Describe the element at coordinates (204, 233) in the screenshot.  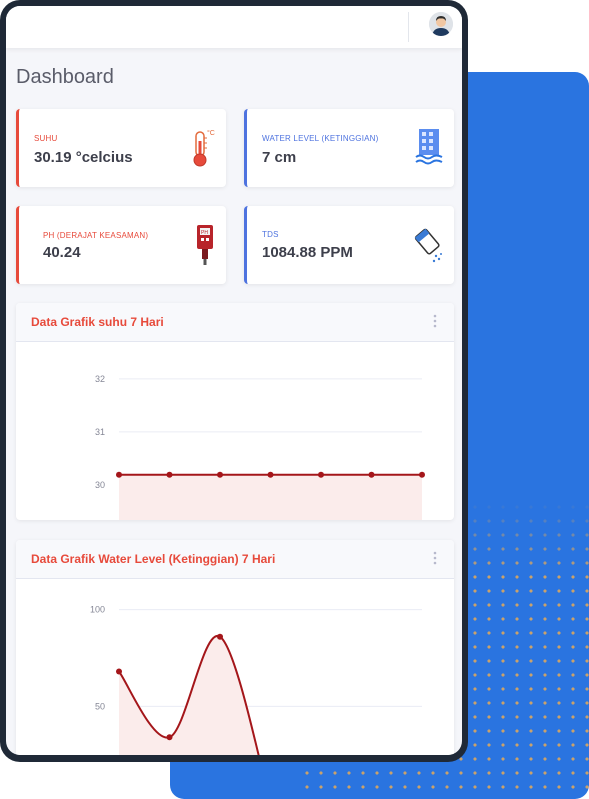
I see `svg-text: PH` at that location.